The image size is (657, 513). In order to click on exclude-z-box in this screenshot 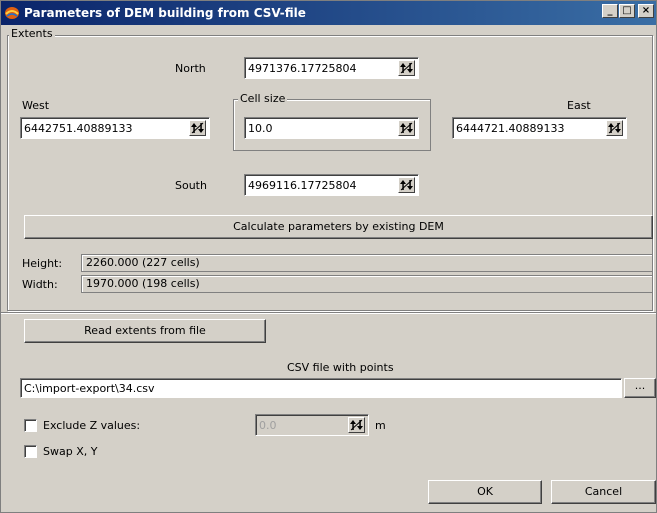, I will do `click(30, 425)`.